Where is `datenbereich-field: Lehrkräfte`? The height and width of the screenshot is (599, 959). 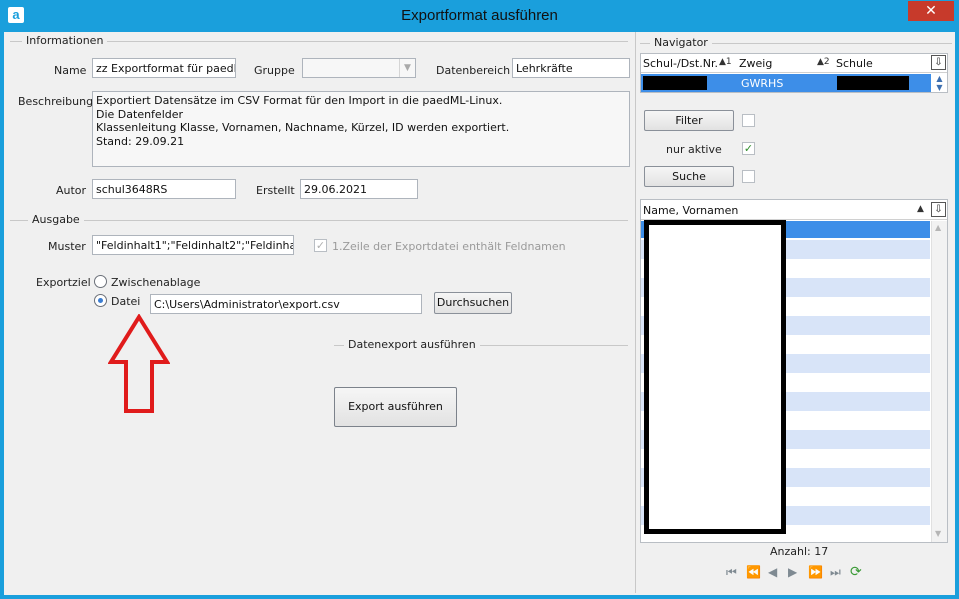 datenbereich-field: Lehrkräfte is located at coordinates (571, 68).